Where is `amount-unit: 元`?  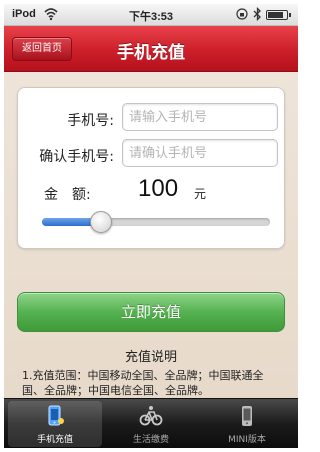 amount-unit: 元 is located at coordinates (200, 194).